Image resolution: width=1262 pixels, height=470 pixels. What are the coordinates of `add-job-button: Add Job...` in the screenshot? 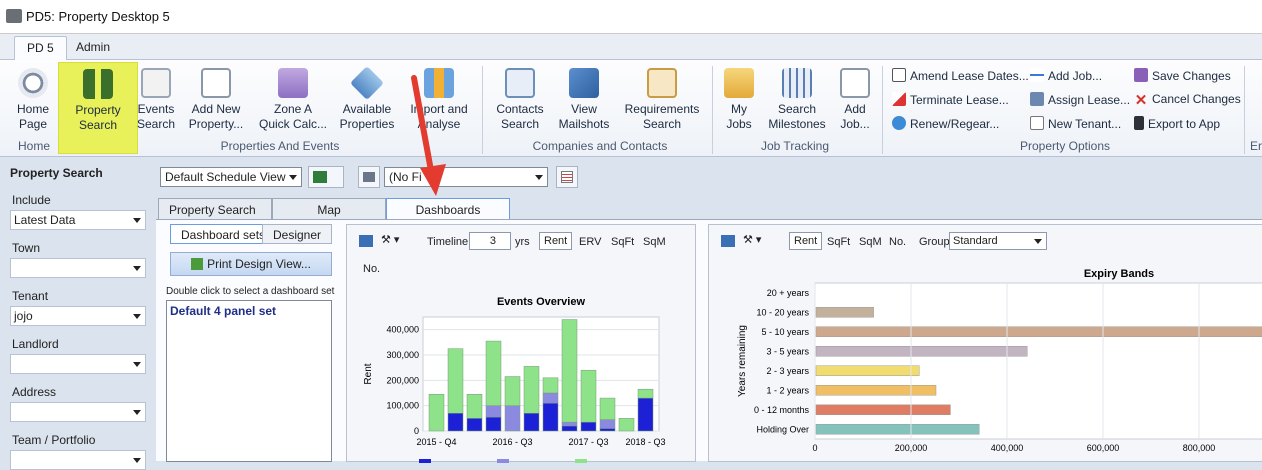 It's located at (855, 100).